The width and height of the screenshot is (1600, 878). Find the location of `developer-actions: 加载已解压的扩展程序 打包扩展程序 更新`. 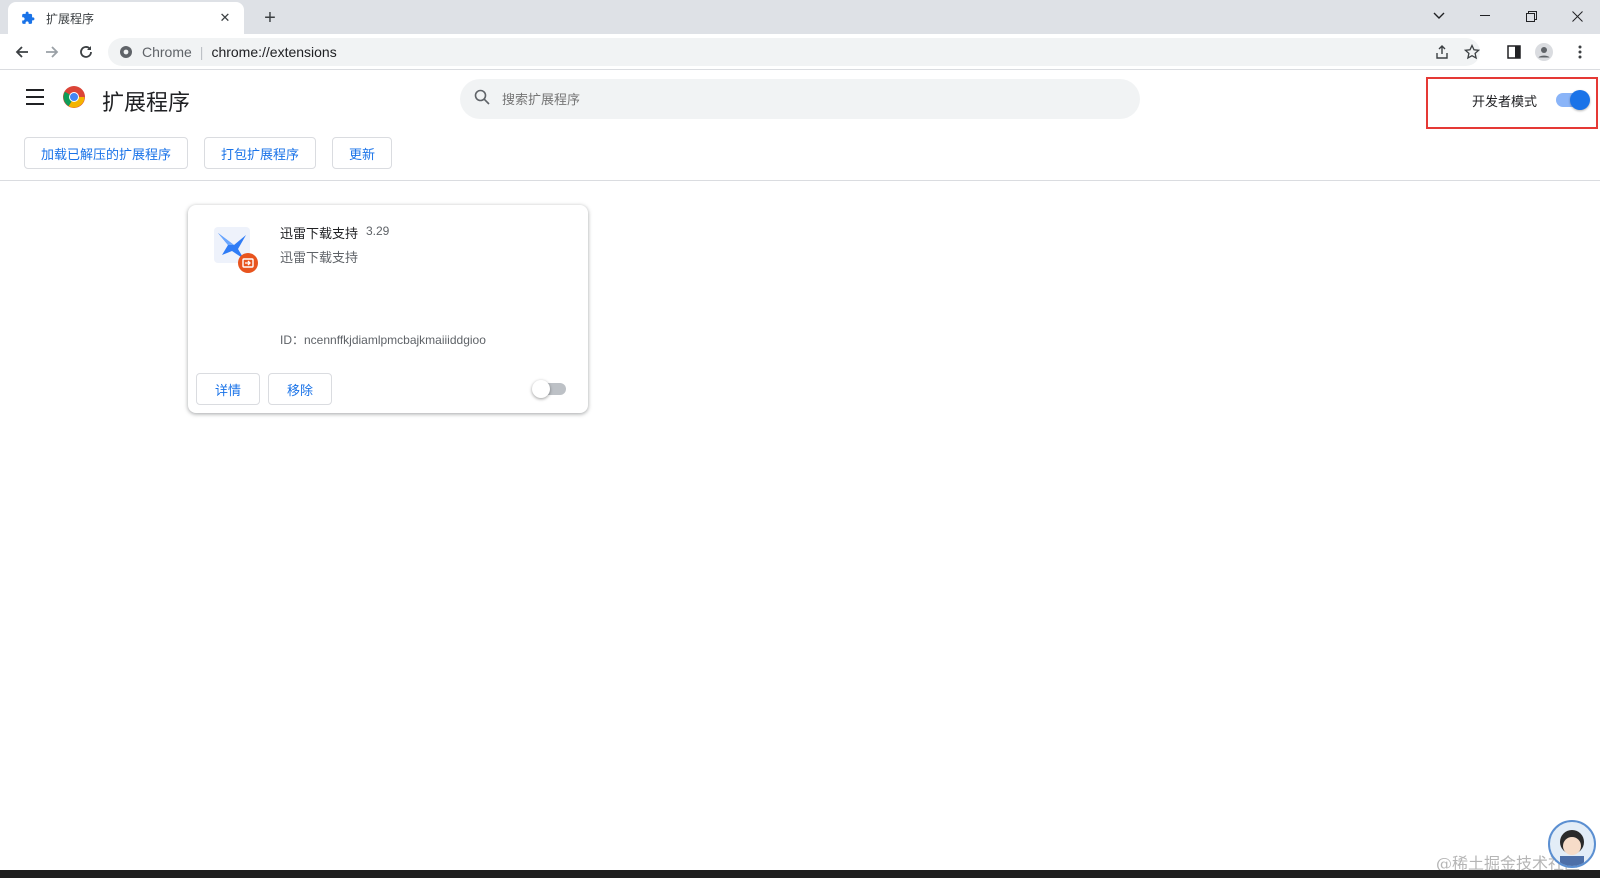

developer-actions: 加载已解压的扩展程序 打包扩展程序 更新 is located at coordinates (208, 153).